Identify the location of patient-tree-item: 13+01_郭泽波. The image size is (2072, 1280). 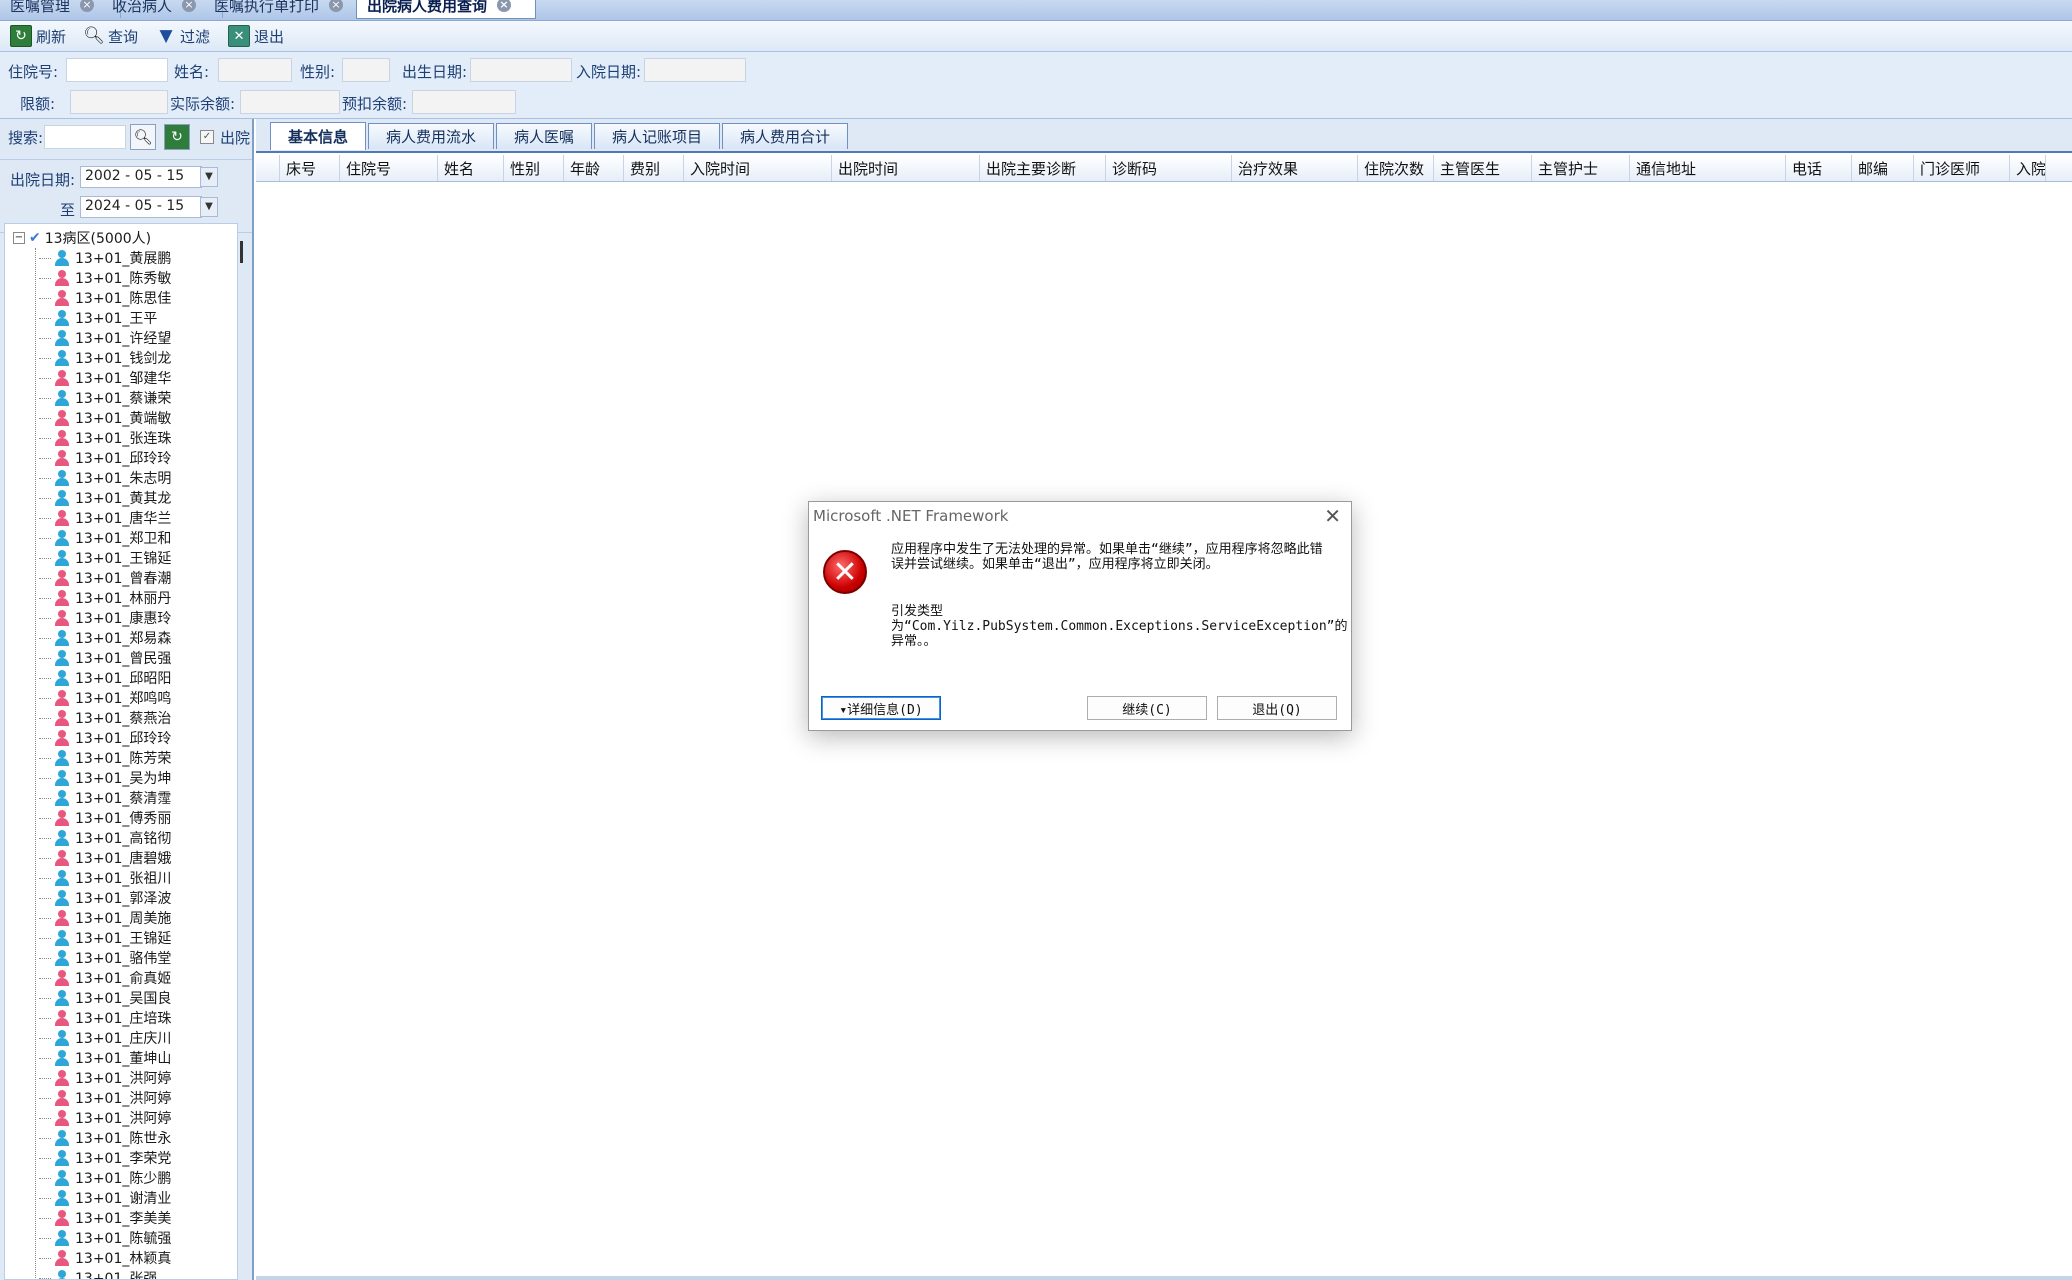
(105, 898).